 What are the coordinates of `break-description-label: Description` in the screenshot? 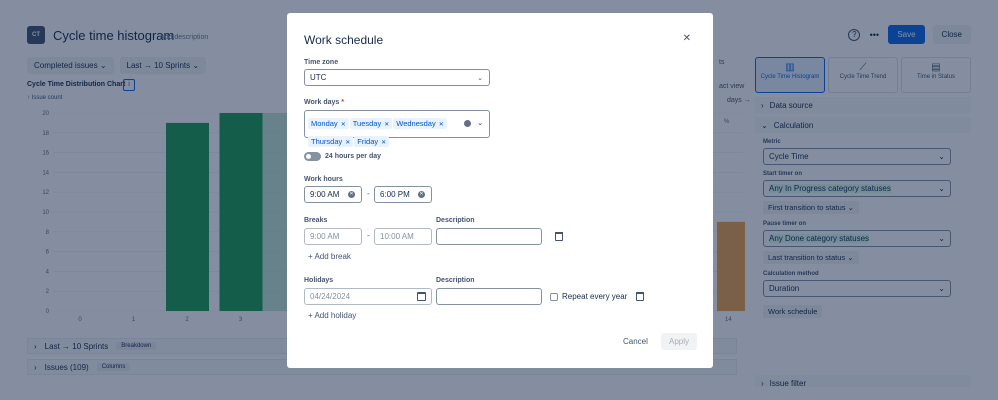 It's located at (455, 220).